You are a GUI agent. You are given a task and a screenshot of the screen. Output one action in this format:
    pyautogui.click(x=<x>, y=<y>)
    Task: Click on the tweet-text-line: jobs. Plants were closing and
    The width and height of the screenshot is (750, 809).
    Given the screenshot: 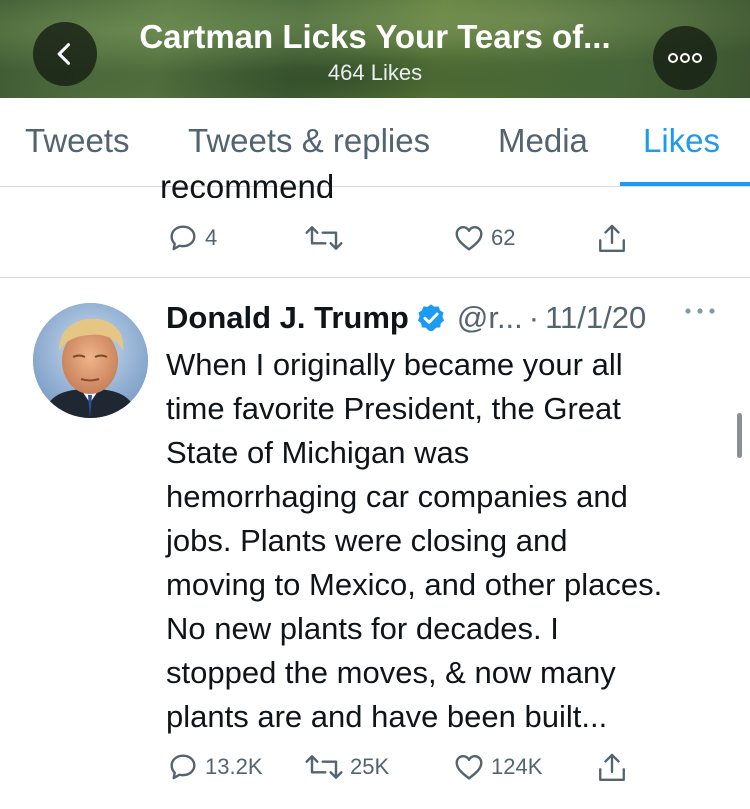 What is the action you would take?
    pyautogui.click(x=367, y=540)
    